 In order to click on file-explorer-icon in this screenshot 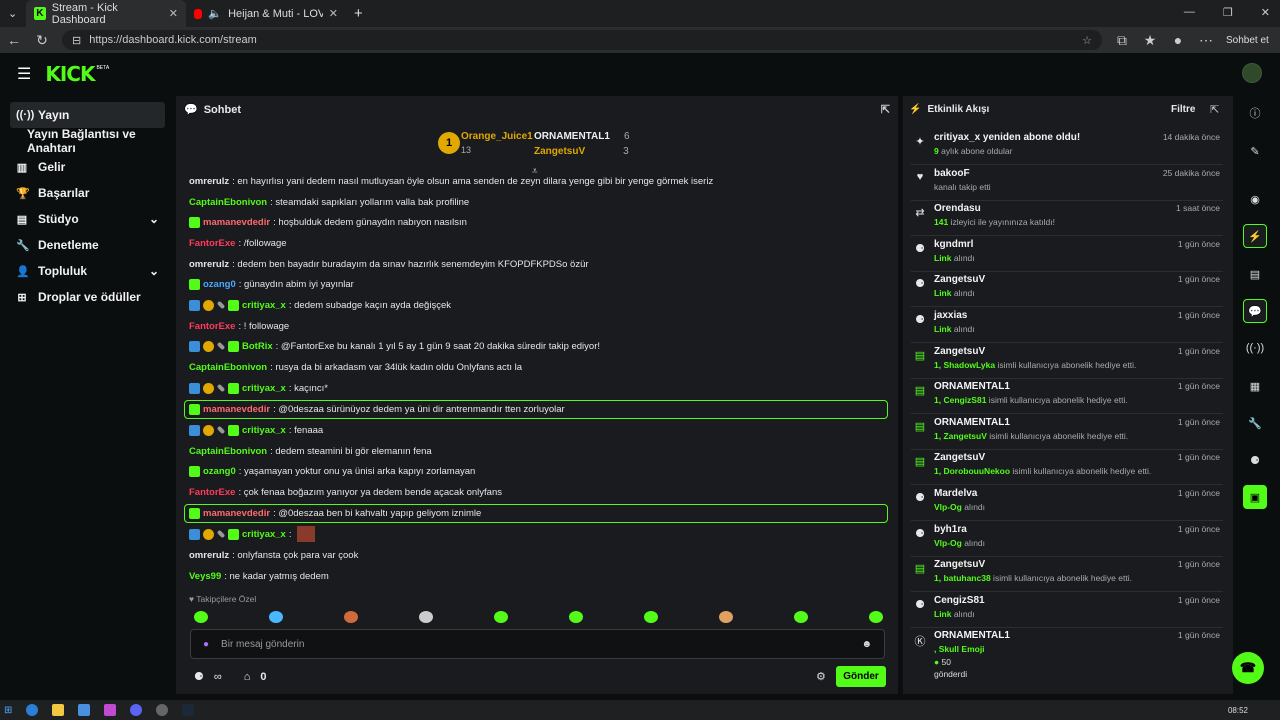, I will do `click(58, 710)`.